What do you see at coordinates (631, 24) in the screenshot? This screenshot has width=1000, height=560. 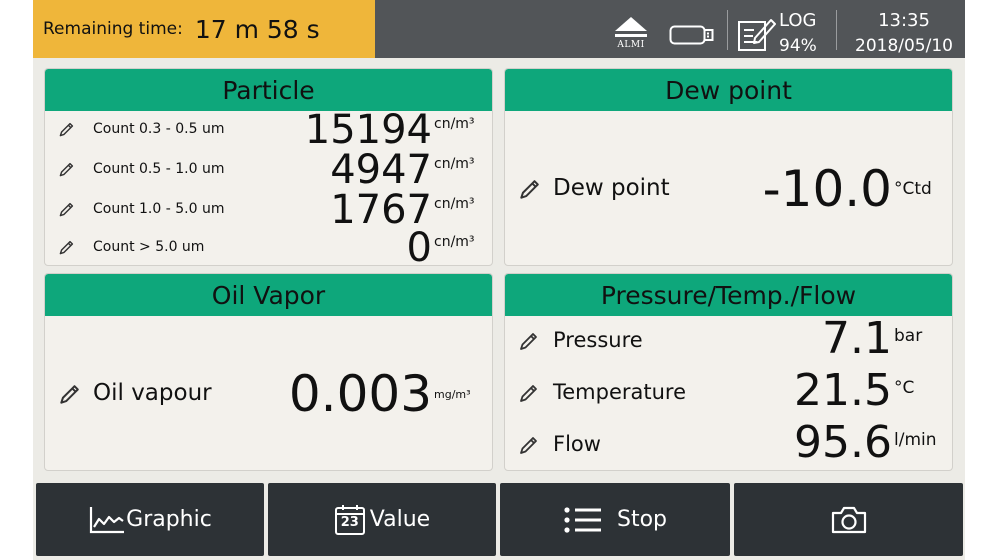 I see `eject-icon` at bounding box center [631, 24].